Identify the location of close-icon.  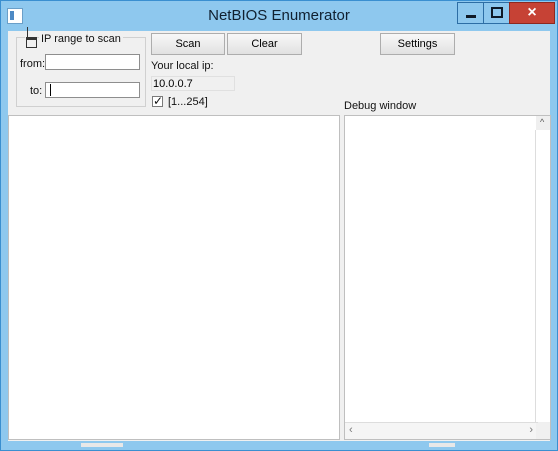
(532, 13).